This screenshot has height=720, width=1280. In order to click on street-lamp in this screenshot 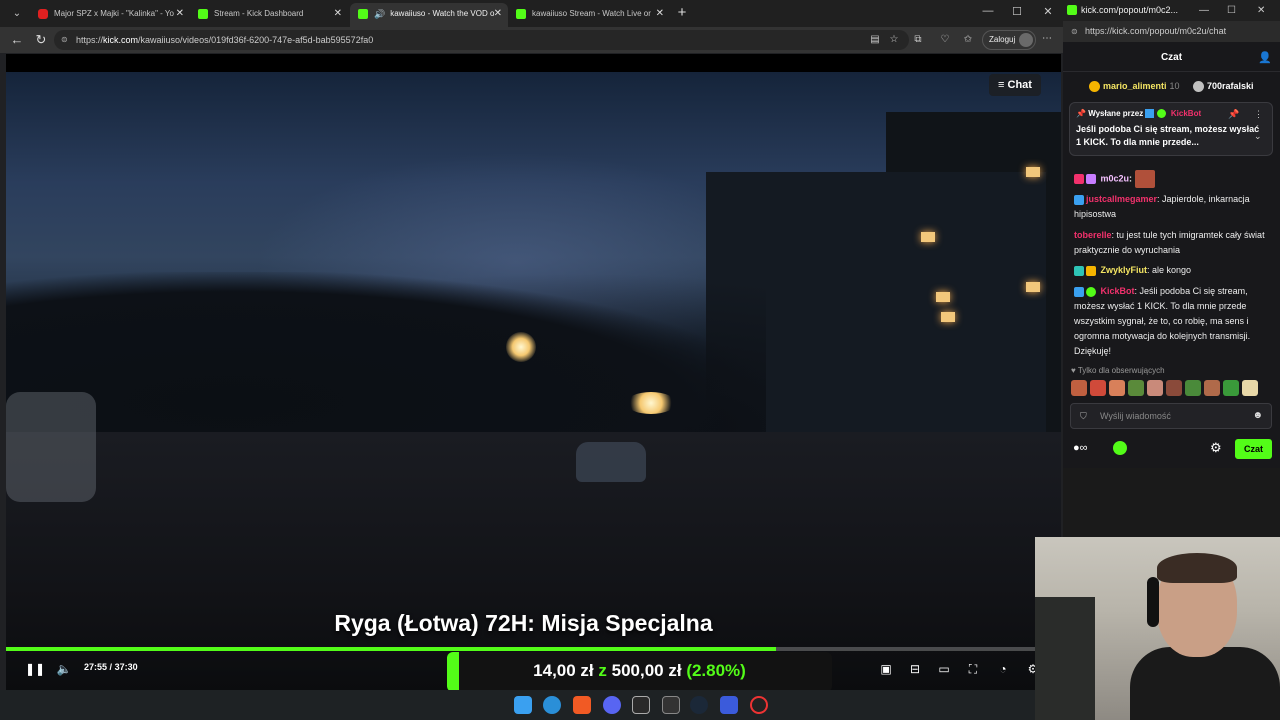, I will do `click(521, 347)`.